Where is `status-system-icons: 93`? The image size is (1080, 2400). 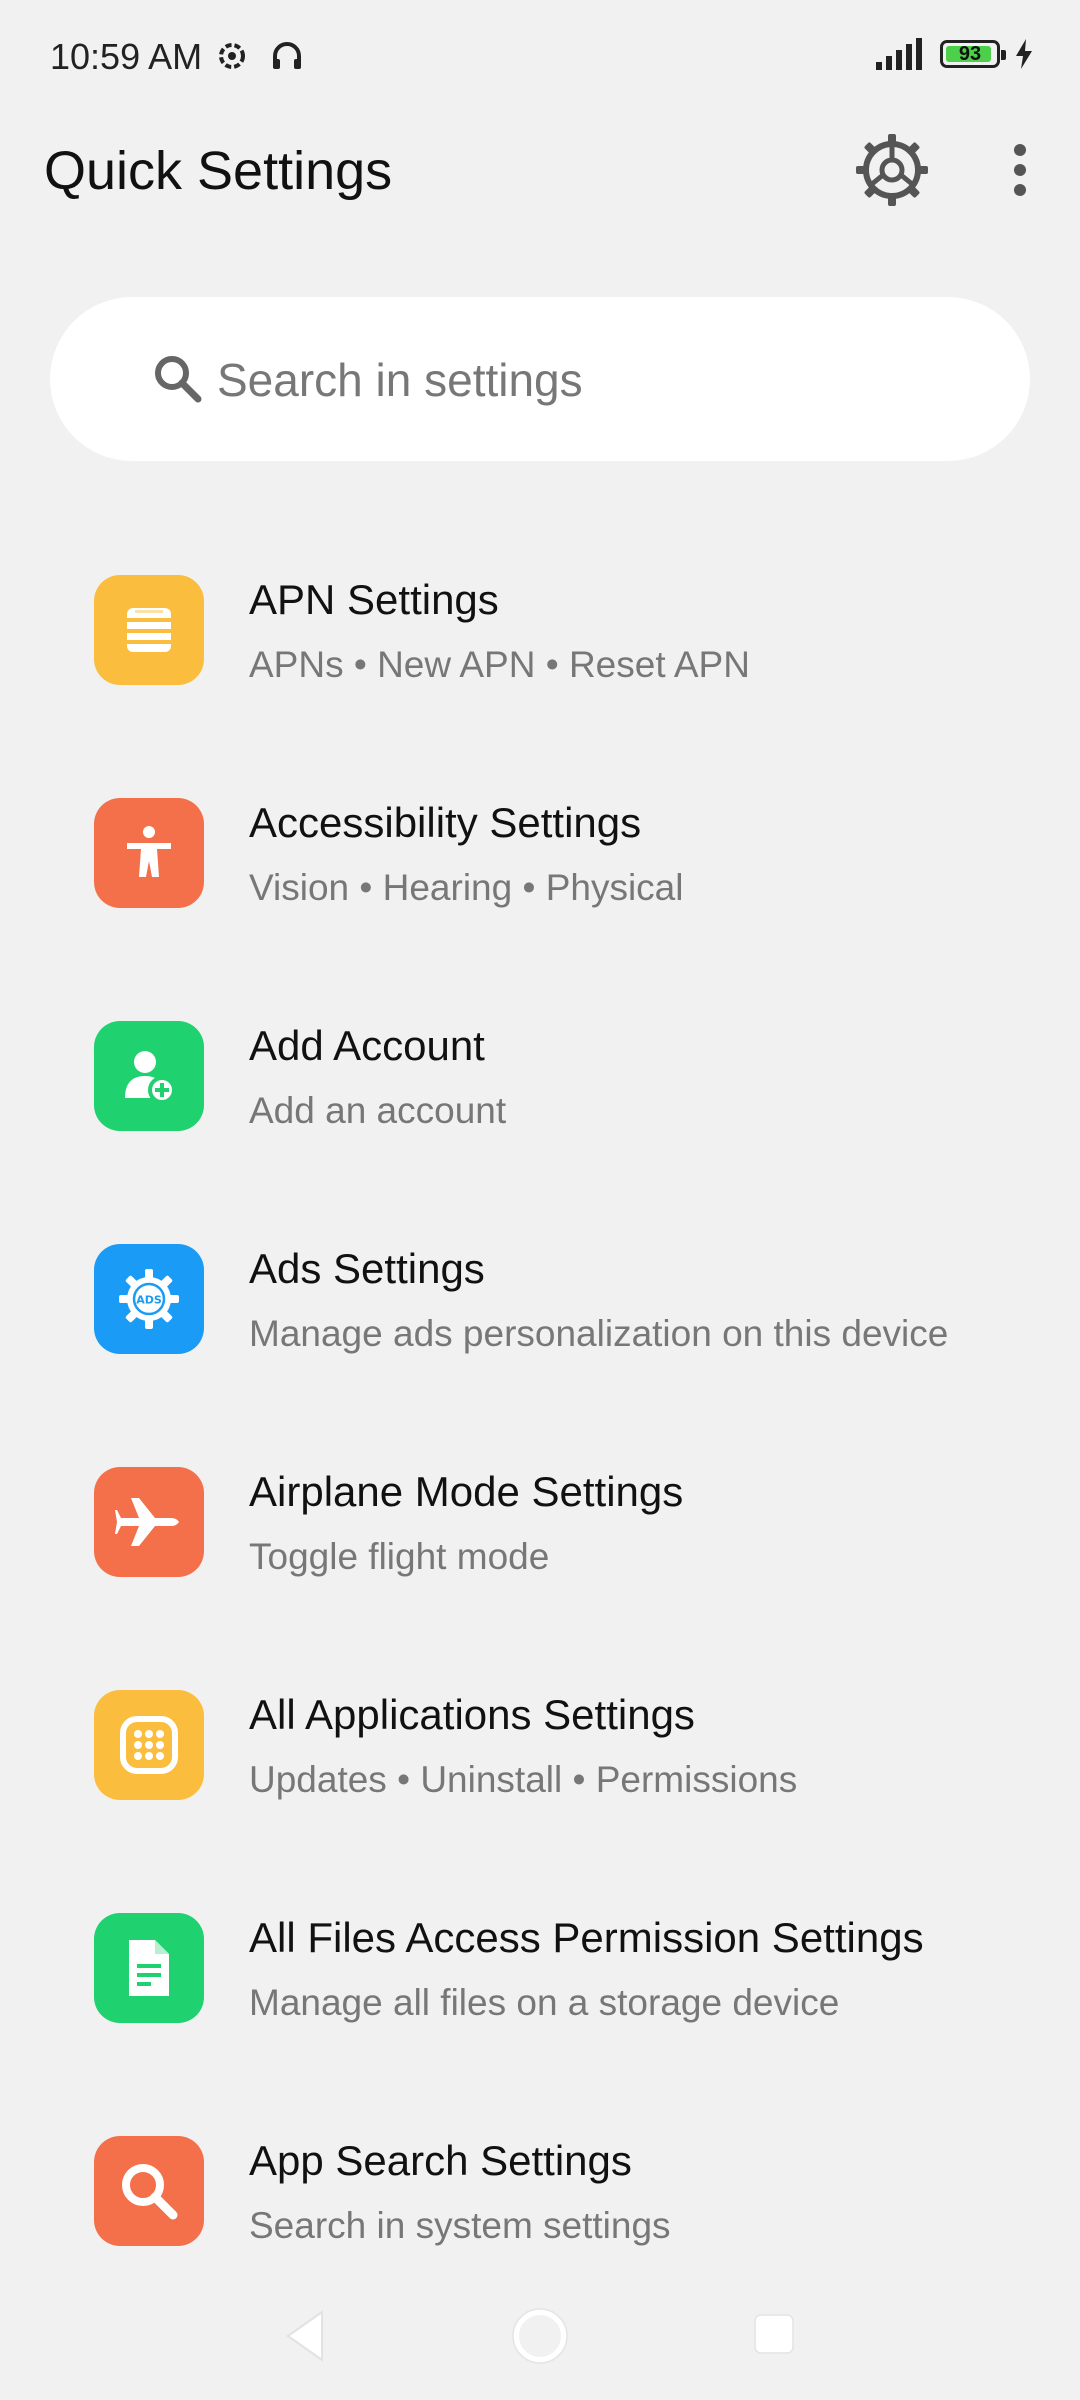 status-system-icons: 93 is located at coordinates (955, 54).